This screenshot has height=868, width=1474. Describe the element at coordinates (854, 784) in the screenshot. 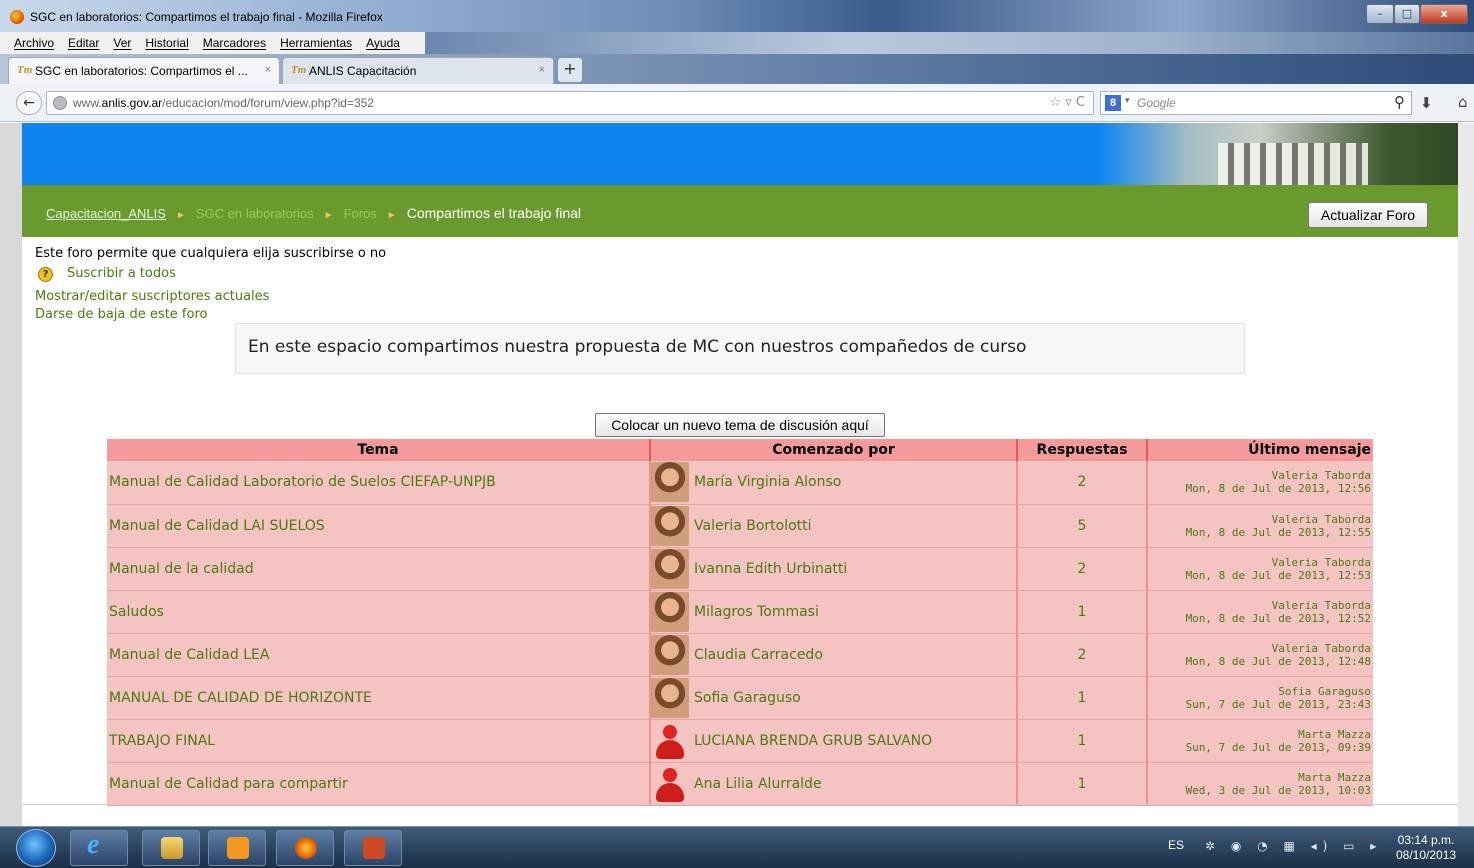

I see `author-link: Ana Lilia Alurralde` at that location.